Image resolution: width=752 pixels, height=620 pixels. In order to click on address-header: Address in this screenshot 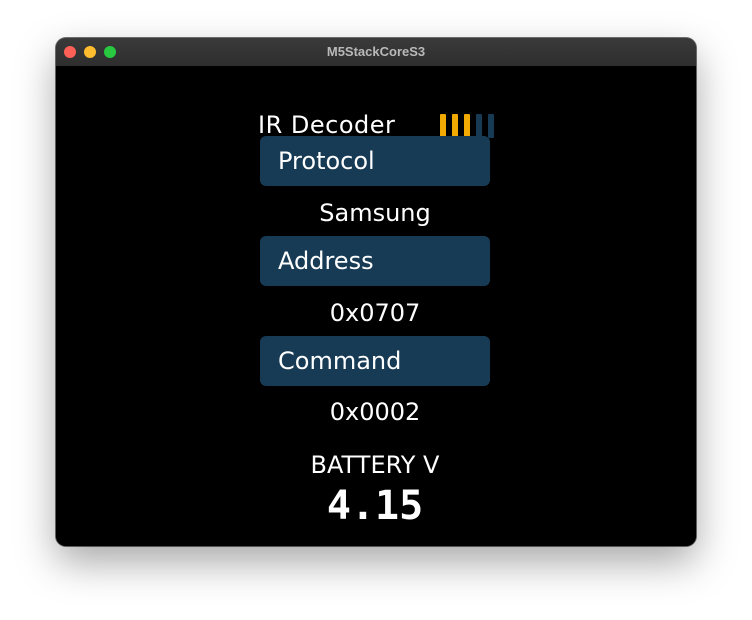, I will do `click(375, 261)`.